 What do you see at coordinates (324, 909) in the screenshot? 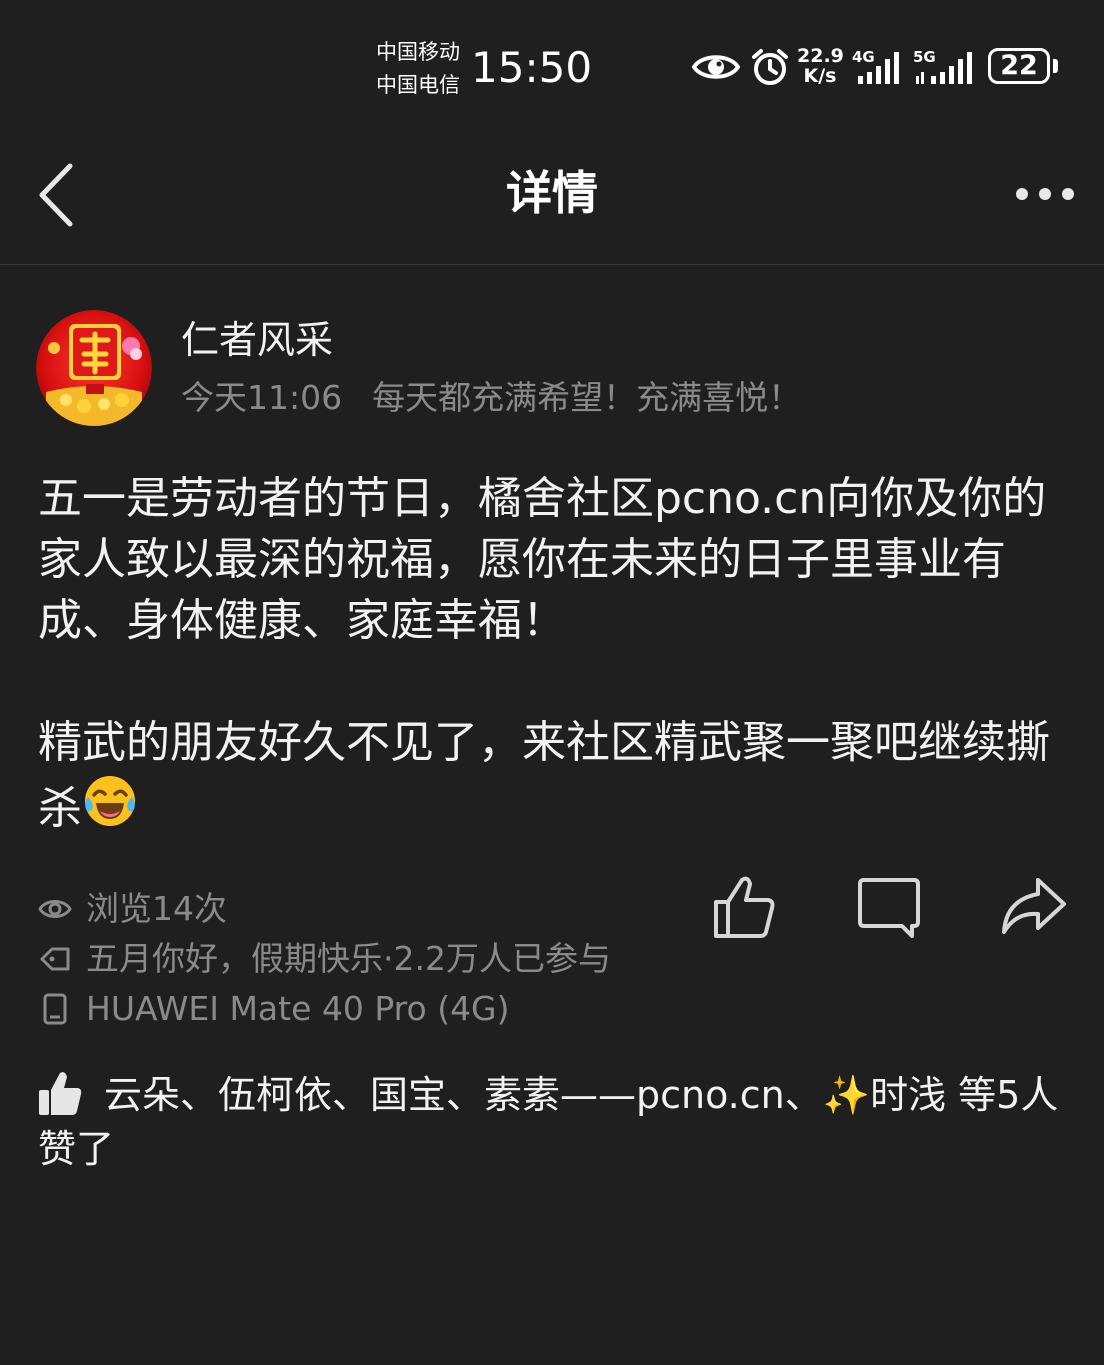
I see `views-row: 浏览14次` at bounding box center [324, 909].